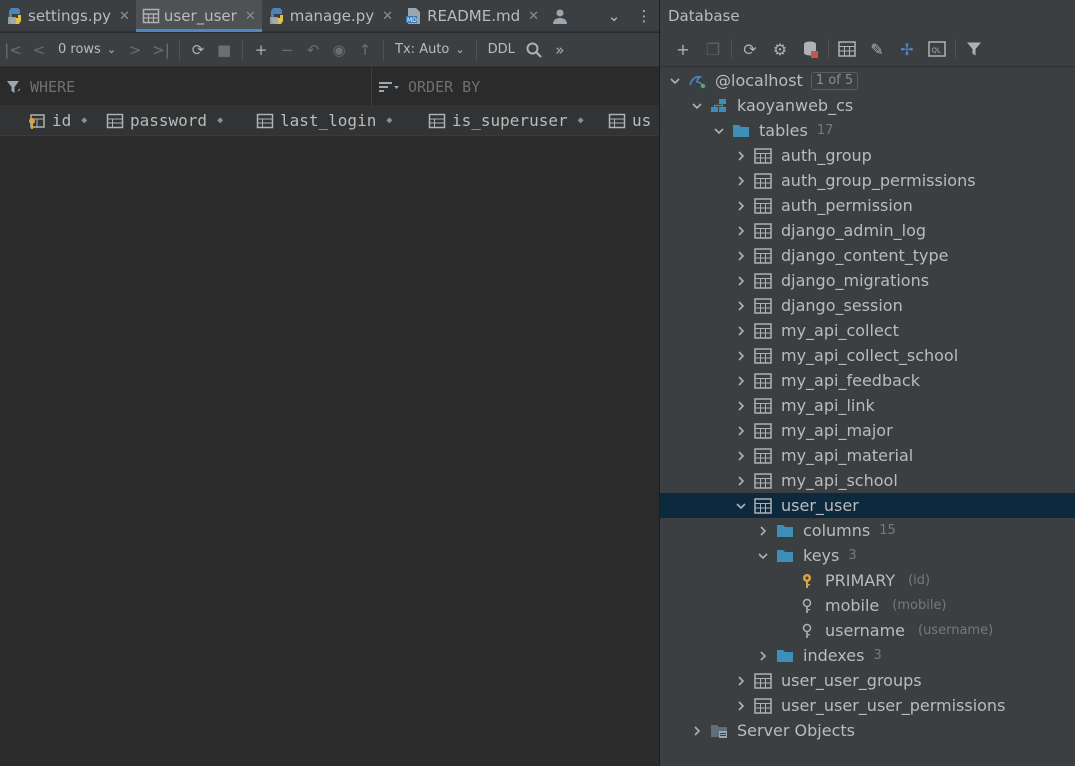 The height and width of the screenshot is (766, 1075). Describe the element at coordinates (867, 530) in the screenshot. I see `tree-node-columns-folder: columns 15` at that location.